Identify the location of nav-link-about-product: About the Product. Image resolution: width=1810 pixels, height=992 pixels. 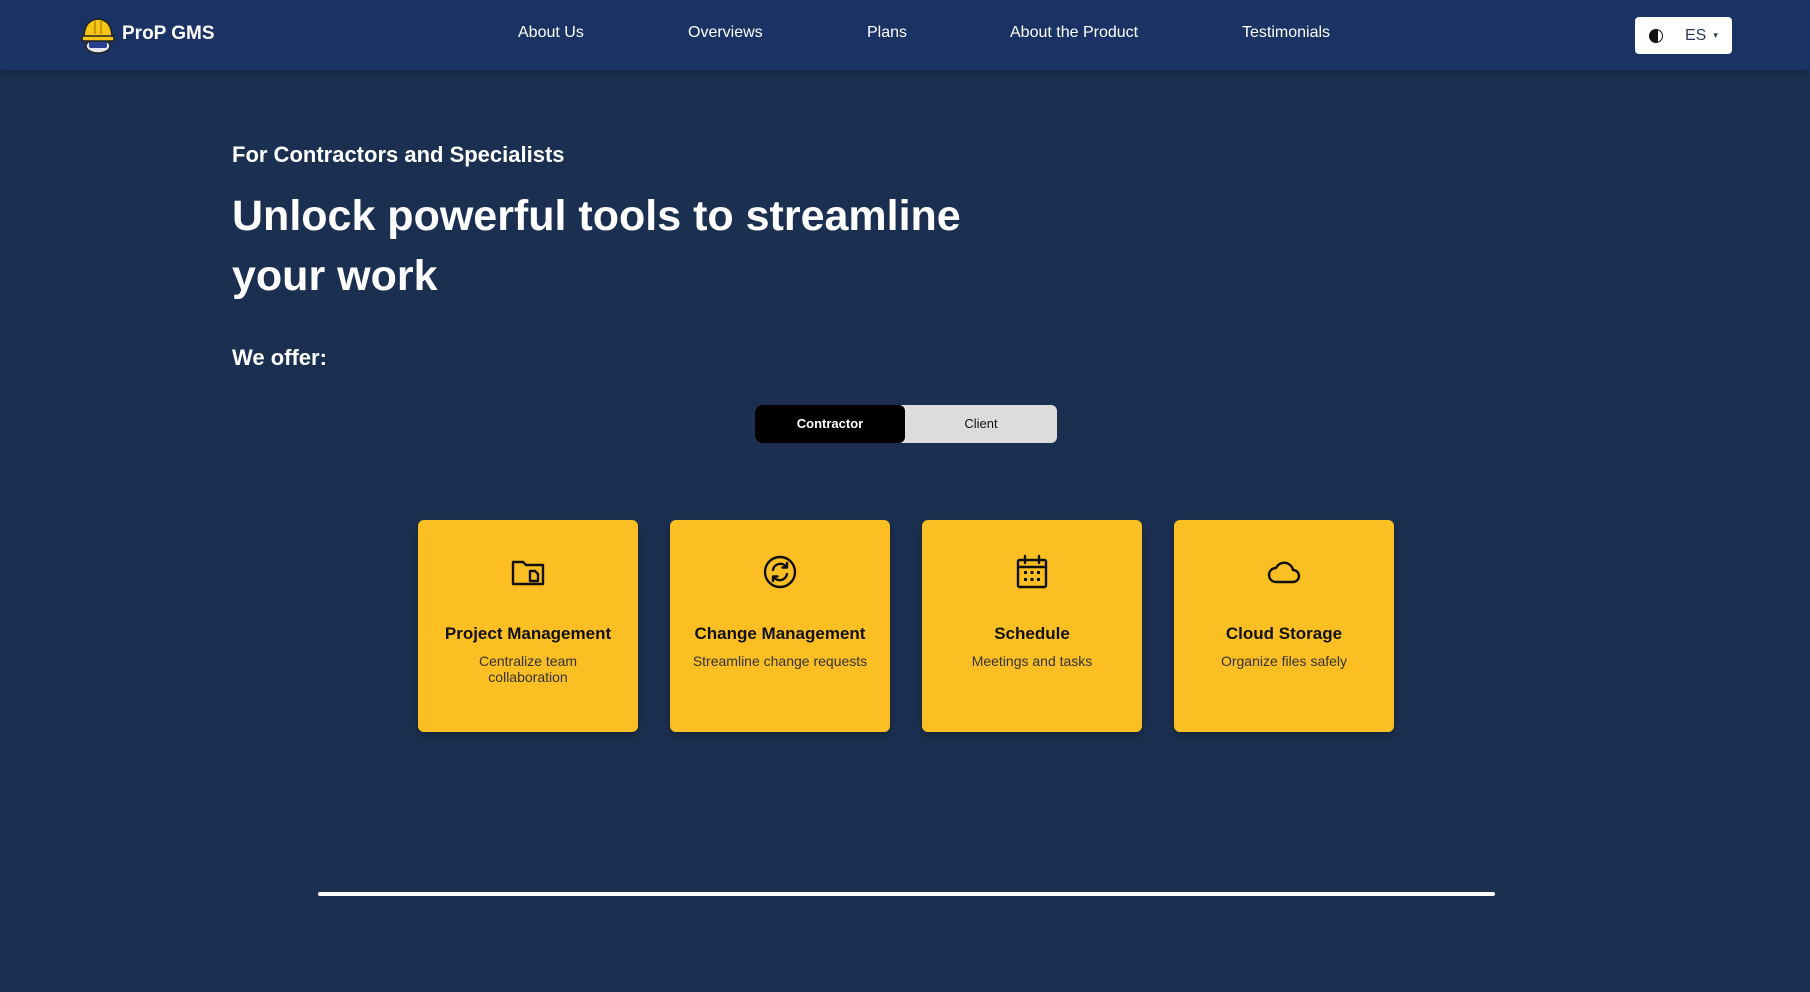
(1074, 33).